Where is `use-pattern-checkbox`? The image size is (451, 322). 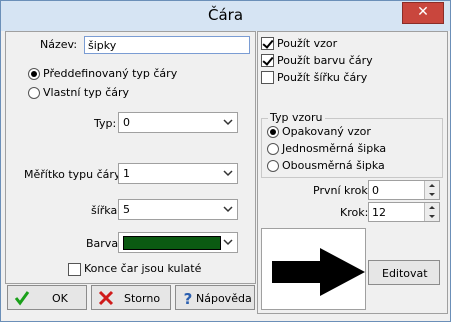
use-pattern-checkbox is located at coordinates (267, 43).